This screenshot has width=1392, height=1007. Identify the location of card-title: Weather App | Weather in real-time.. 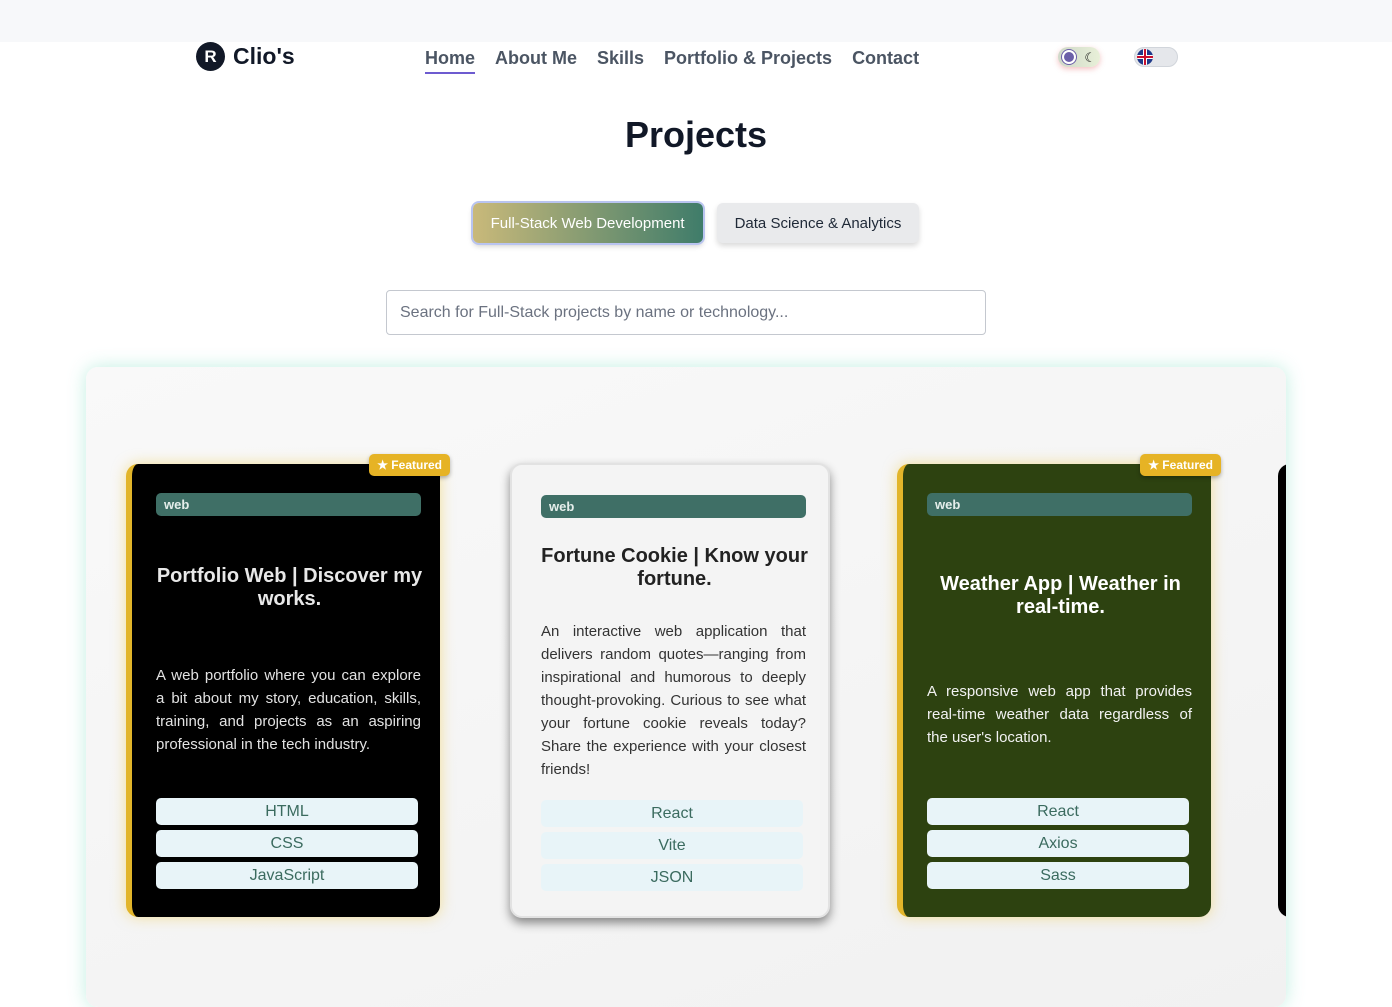
(1060, 595).